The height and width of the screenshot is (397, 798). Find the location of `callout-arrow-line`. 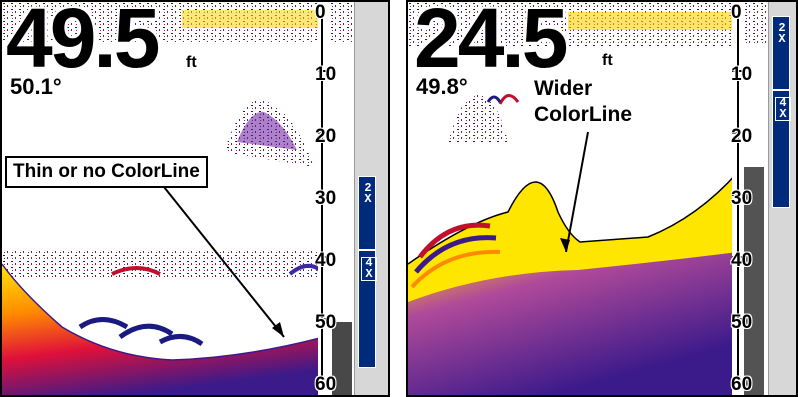

callout-arrow-line is located at coordinates (577, 192).